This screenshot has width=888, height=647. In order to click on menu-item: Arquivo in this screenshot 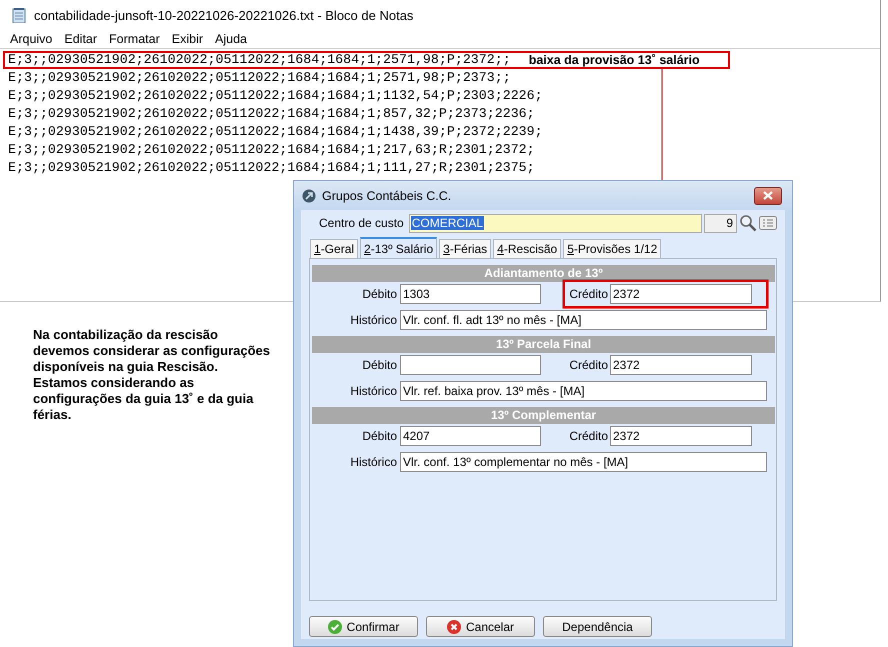, I will do `click(31, 39)`.